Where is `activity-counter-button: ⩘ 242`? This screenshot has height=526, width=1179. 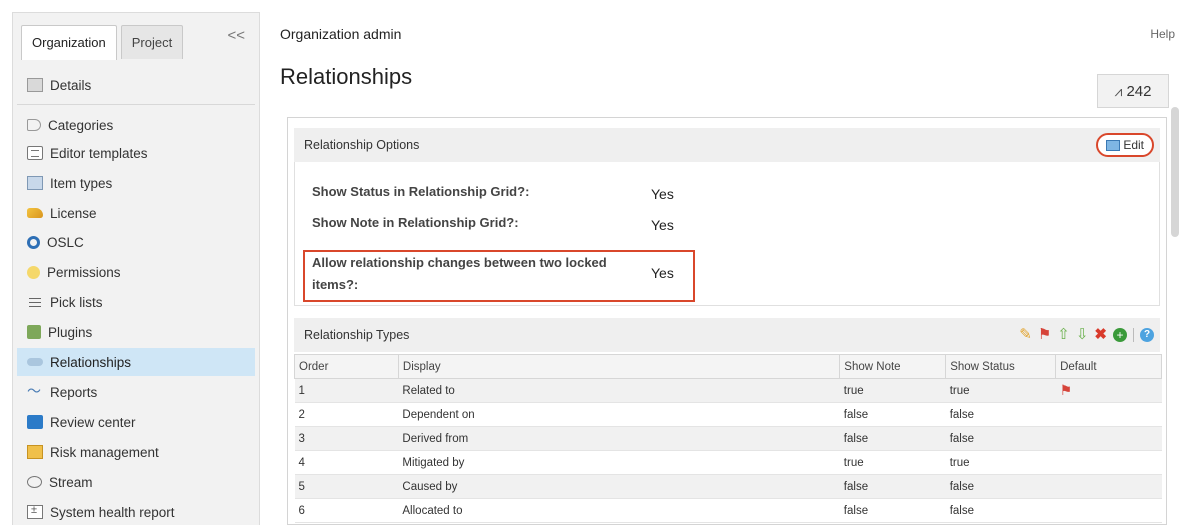
activity-counter-button: ⩘ 242 is located at coordinates (1133, 91).